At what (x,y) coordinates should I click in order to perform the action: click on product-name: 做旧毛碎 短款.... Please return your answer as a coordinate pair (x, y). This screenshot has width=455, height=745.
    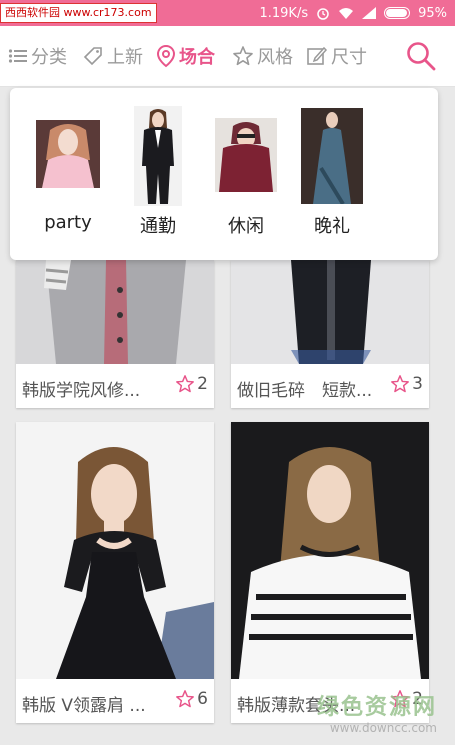
    Looking at the image, I should click on (305, 391).